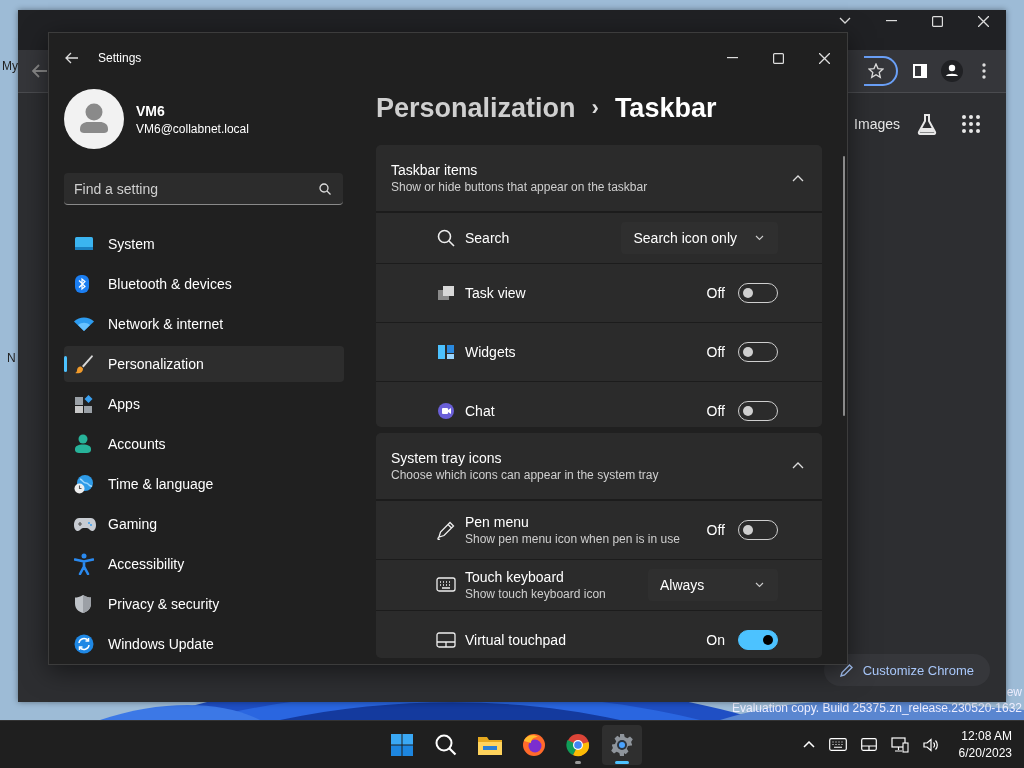  Describe the element at coordinates (402, 744) in the screenshot. I see `windows-logo-icon` at that location.